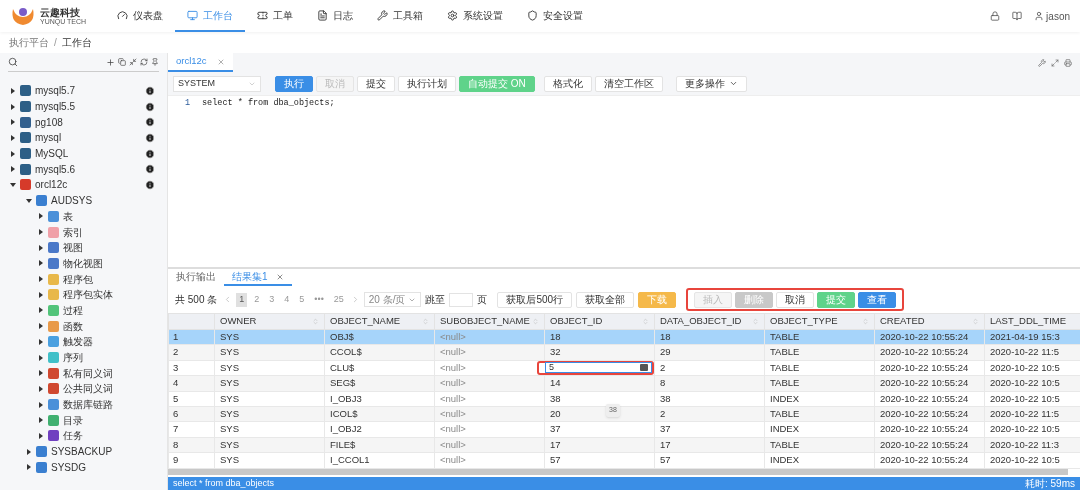 Image resolution: width=1080 pixels, height=490 pixels. What do you see at coordinates (191, 429) in the screenshot?
I see `row-number: 7` at bounding box center [191, 429].